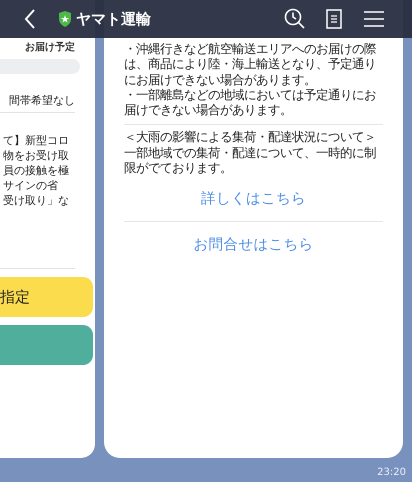 This screenshot has height=482, width=412. I want to click on notice-paragraph: ＜大雨の影響による集荷・配達状況について＞ 一部地域での集荷・配達について、一時的に制 限がでております。, so click(250, 153).